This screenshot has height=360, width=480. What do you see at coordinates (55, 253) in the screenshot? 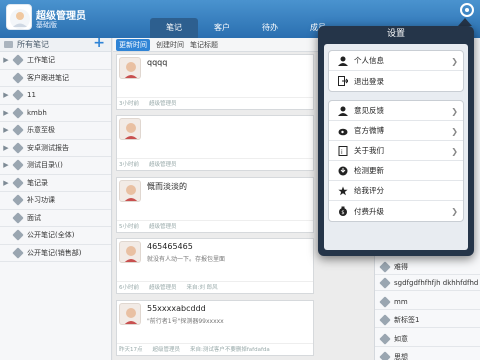
I see `sidebar-item: 公开笔记(销售部)` at bounding box center [55, 253].